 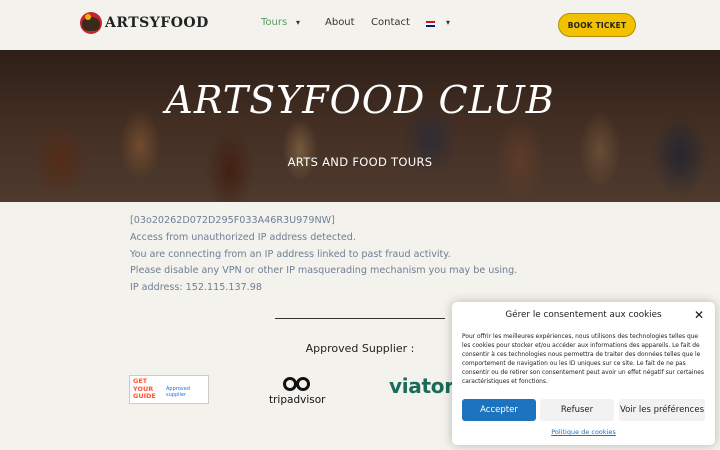 I want to click on cookie-policy-link: Politique de cookies, so click(x=583, y=432).